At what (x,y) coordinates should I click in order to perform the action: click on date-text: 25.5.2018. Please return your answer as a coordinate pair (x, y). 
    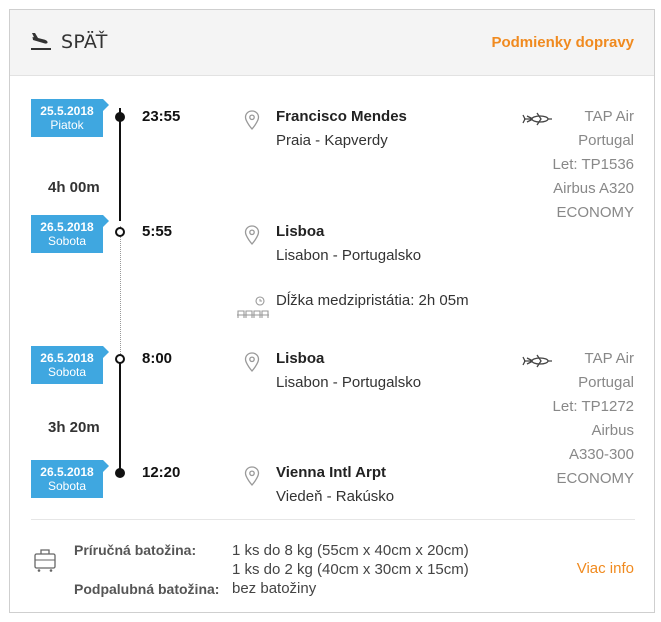
    Looking at the image, I should click on (67, 111).